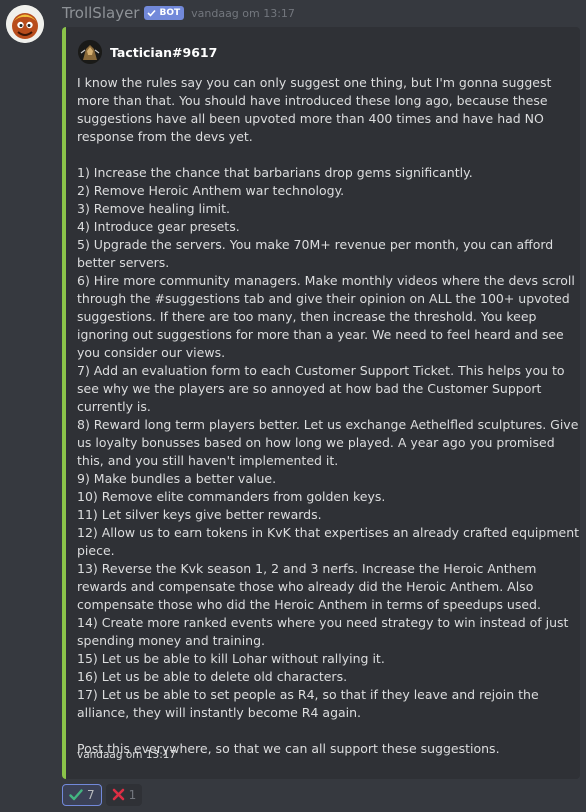 The width and height of the screenshot is (586, 812). I want to click on troll-avatar-icon, so click(25, 24).